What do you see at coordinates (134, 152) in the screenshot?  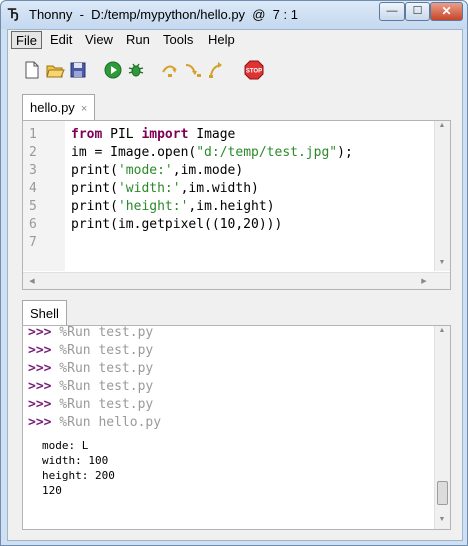 I see `code-token: im = Image.open(` at bounding box center [134, 152].